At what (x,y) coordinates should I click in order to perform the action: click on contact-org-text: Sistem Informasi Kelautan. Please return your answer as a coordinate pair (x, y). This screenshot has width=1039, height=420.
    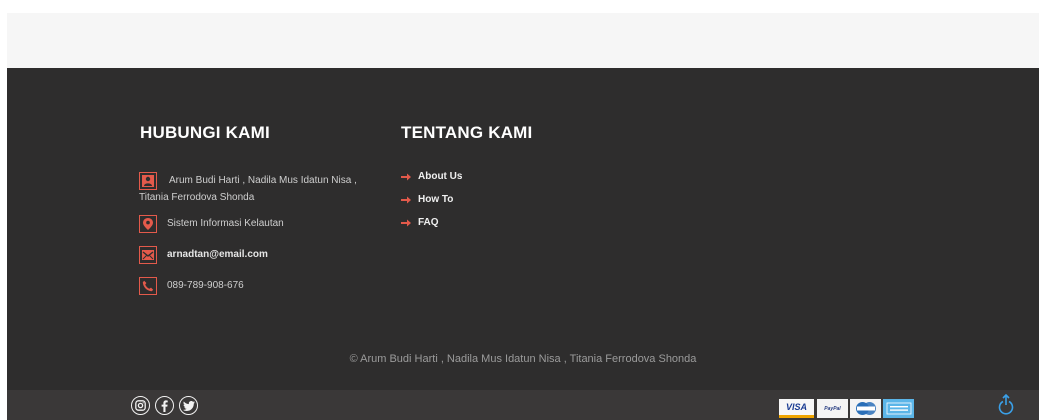
    Looking at the image, I should click on (225, 223).